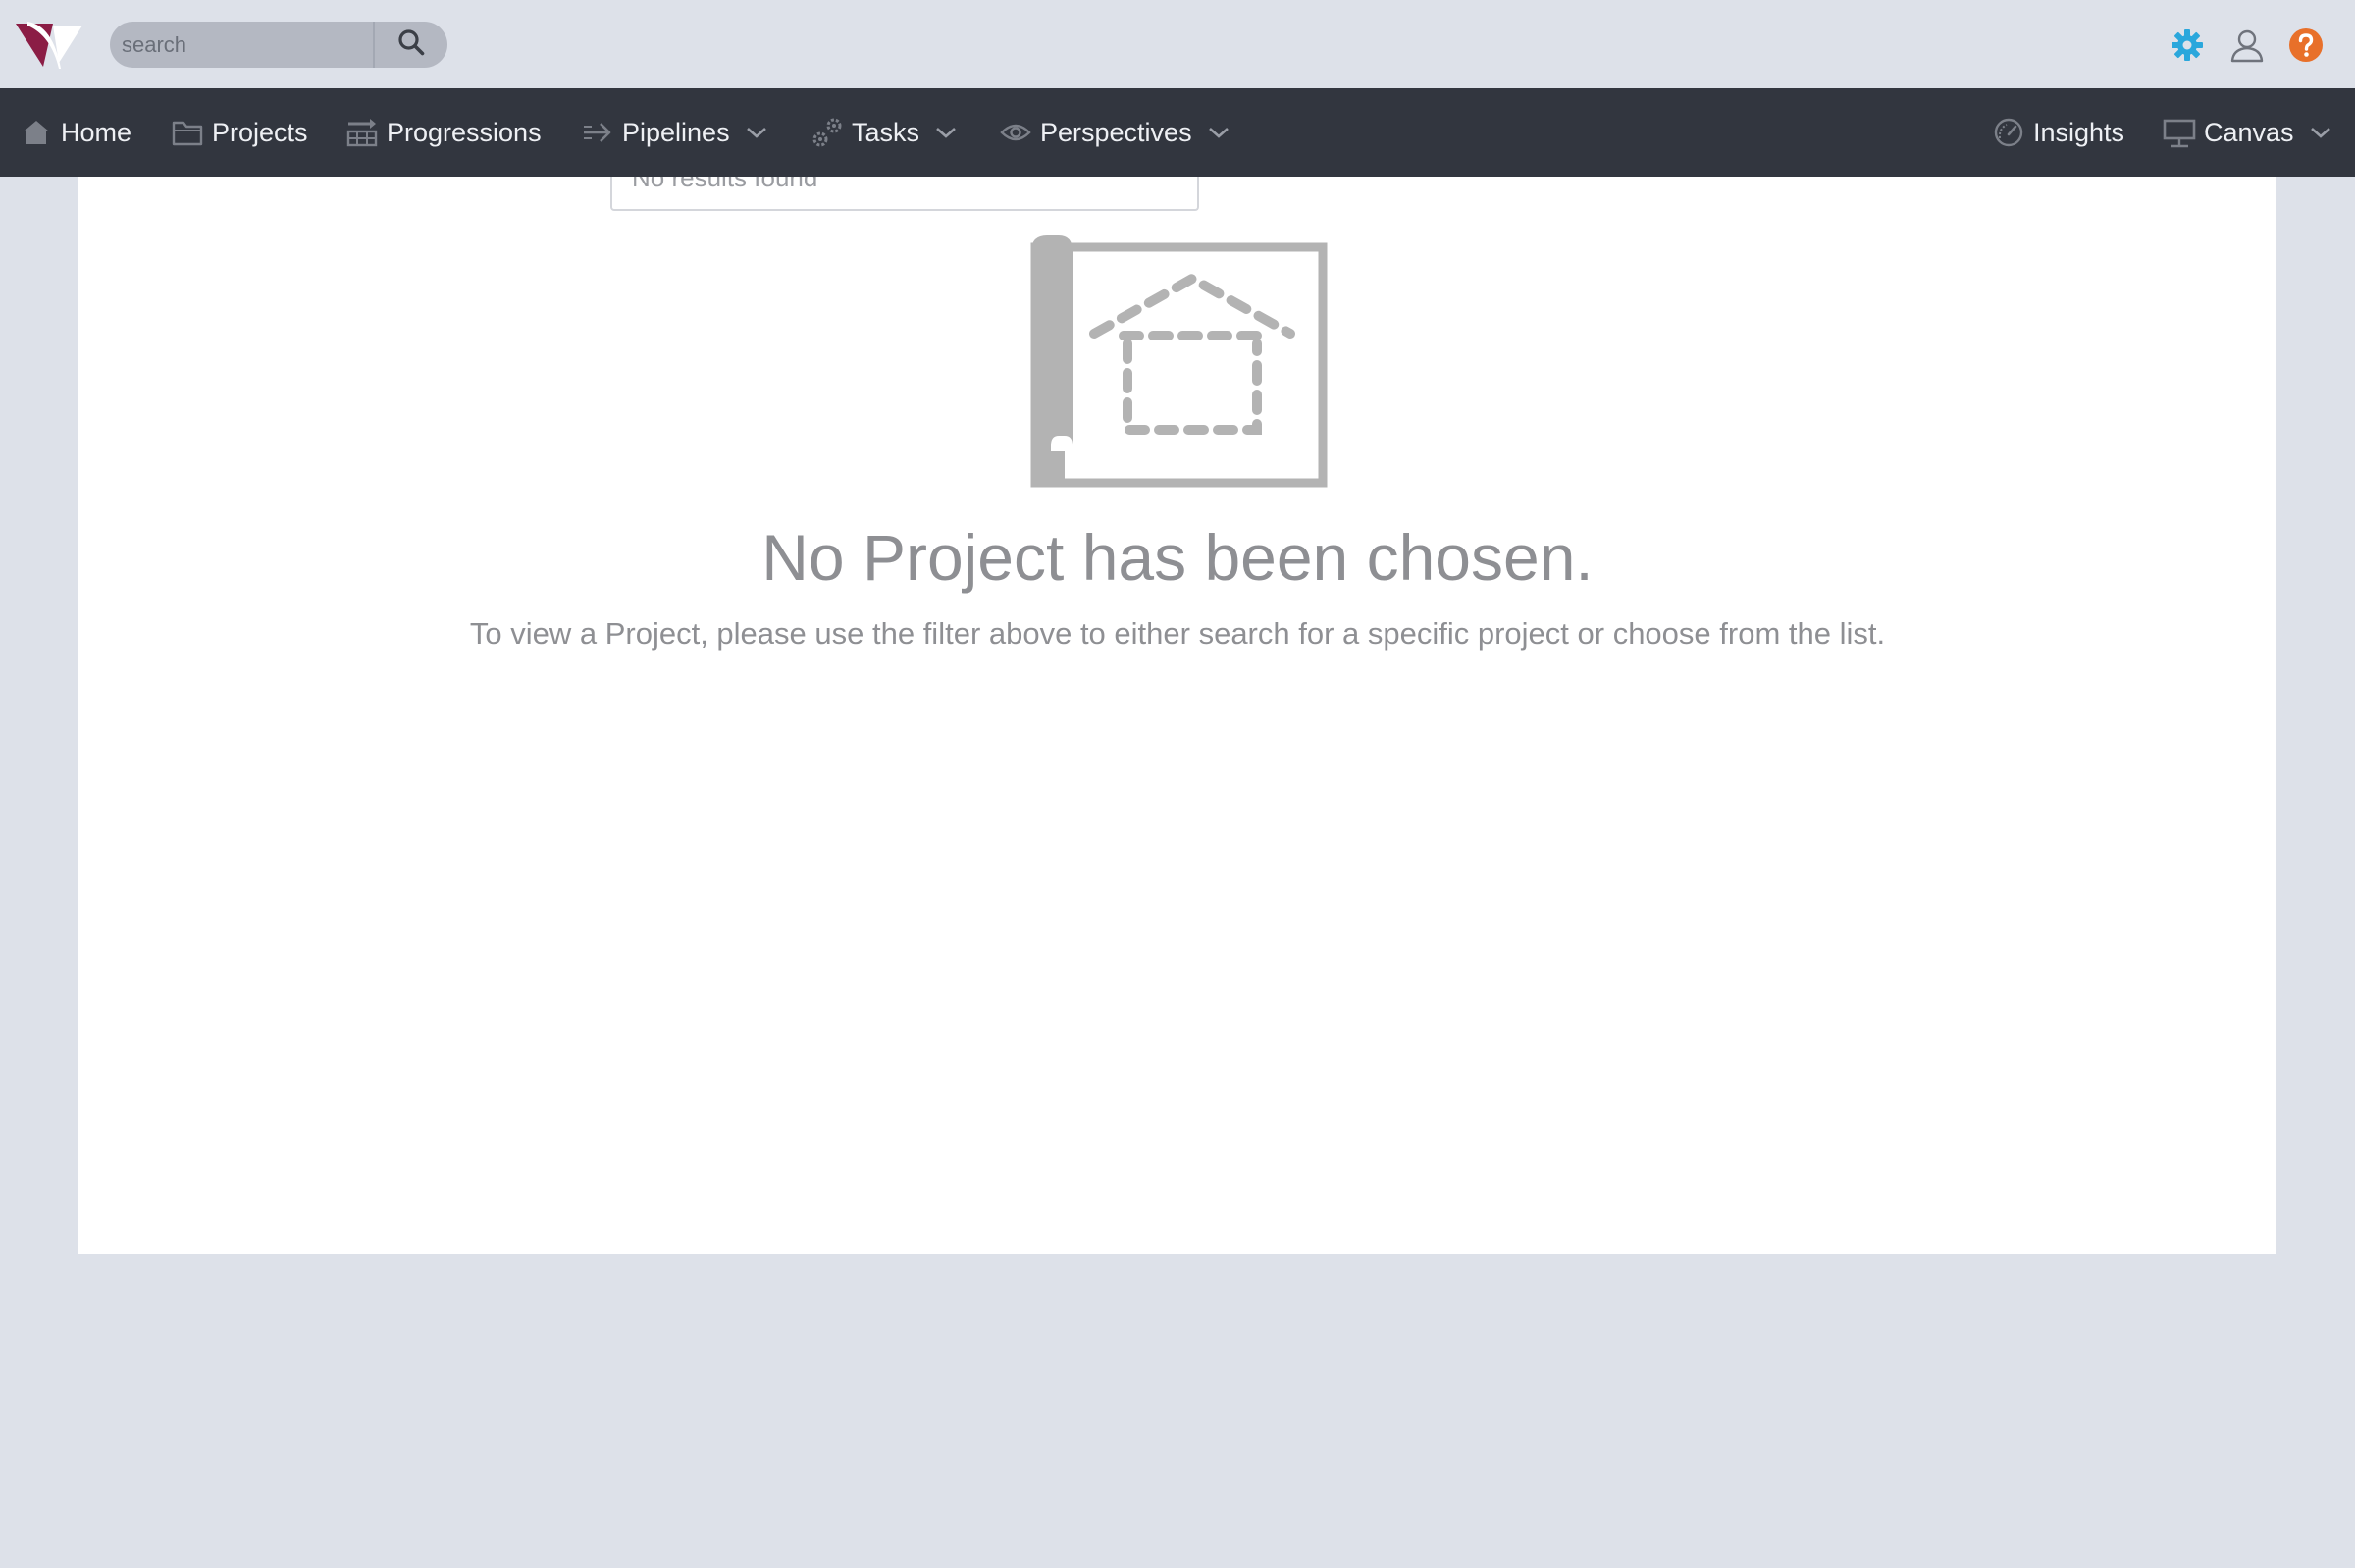  I want to click on nav-label-tasks: Tasks, so click(886, 132).